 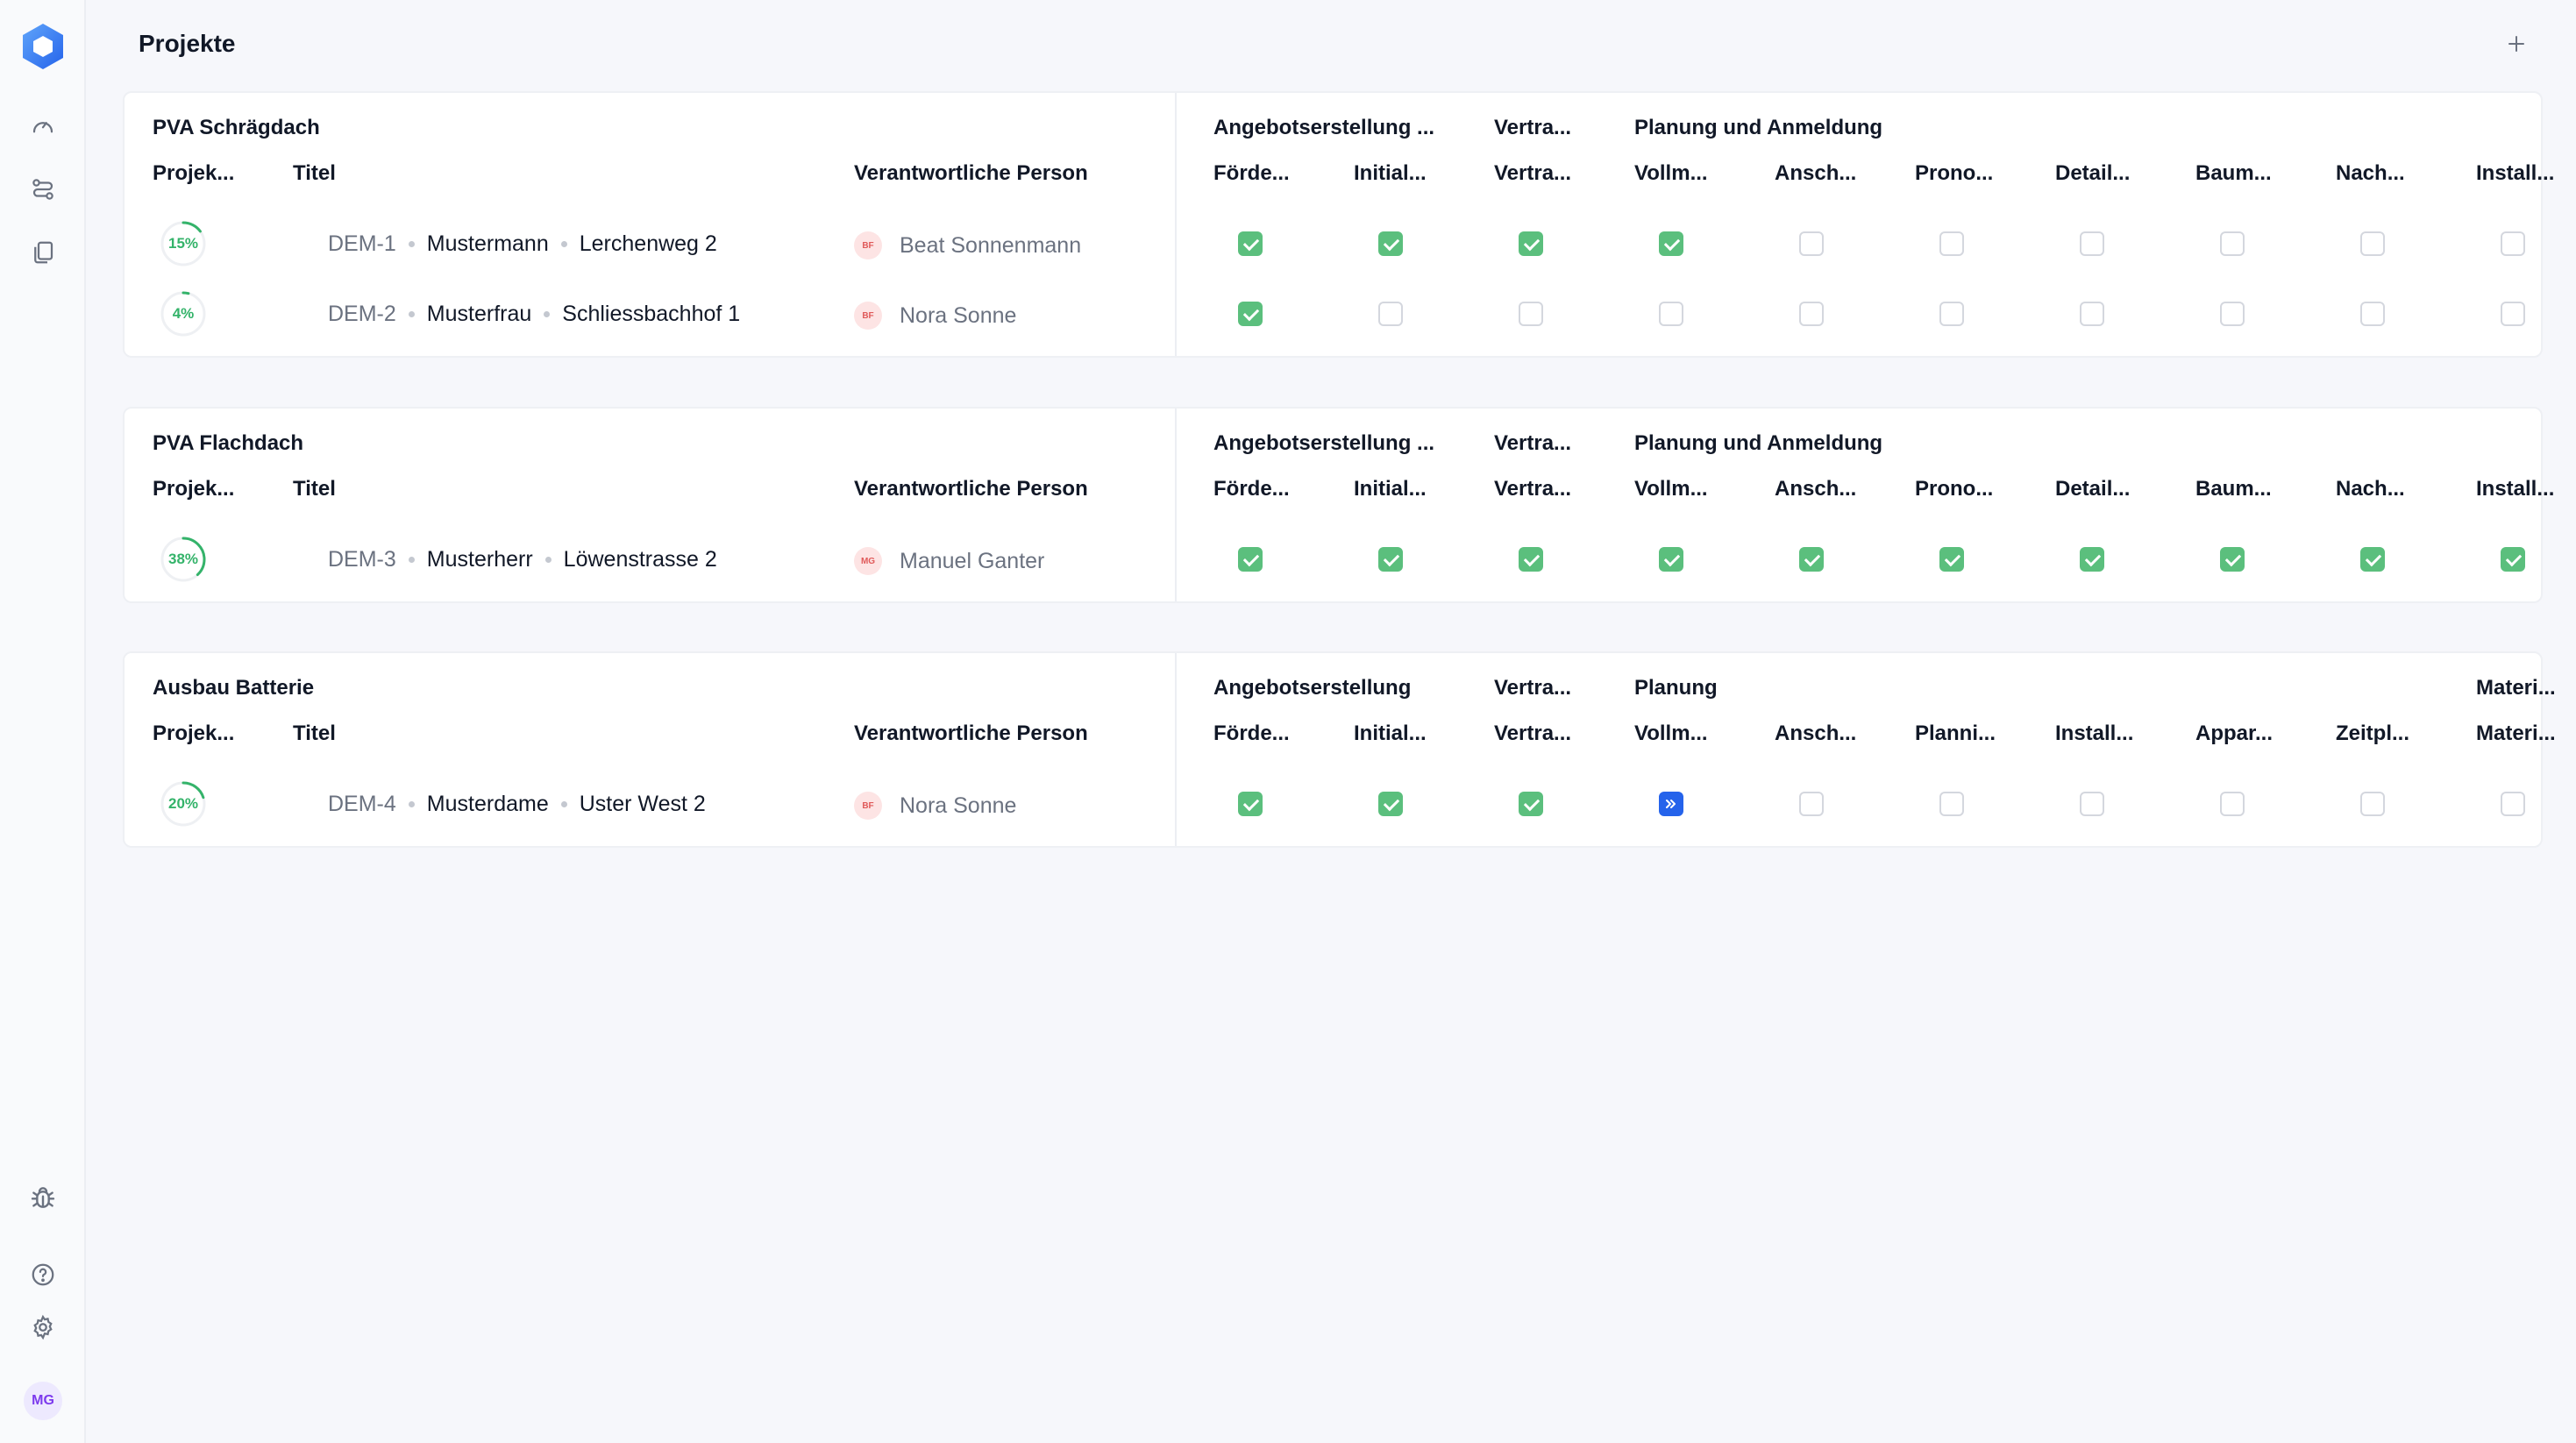 What do you see at coordinates (1671, 804) in the screenshot?
I see `step-in-progress-checkbox` at bounding box center [1671, 804].